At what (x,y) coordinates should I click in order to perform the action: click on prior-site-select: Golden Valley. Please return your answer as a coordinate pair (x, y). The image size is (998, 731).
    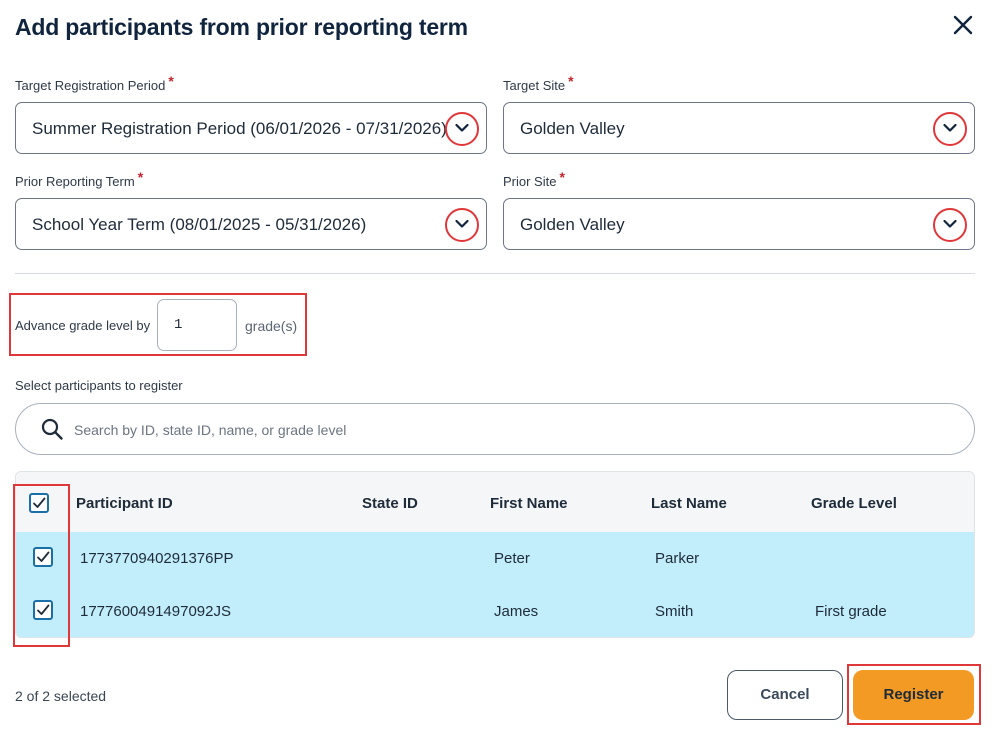
    Looking at the image, I should click on (739, 224).